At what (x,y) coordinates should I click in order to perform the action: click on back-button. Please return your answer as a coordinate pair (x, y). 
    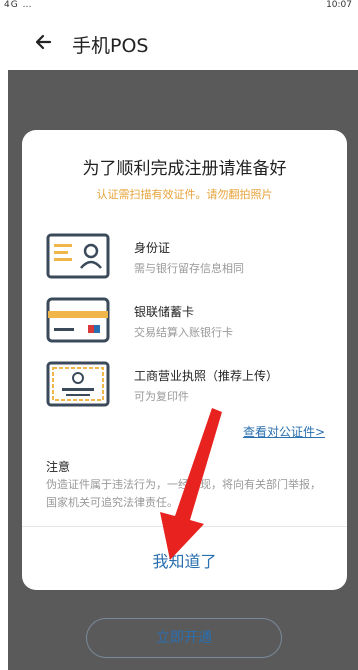
    Looking at the image, I should click on (44, 42).